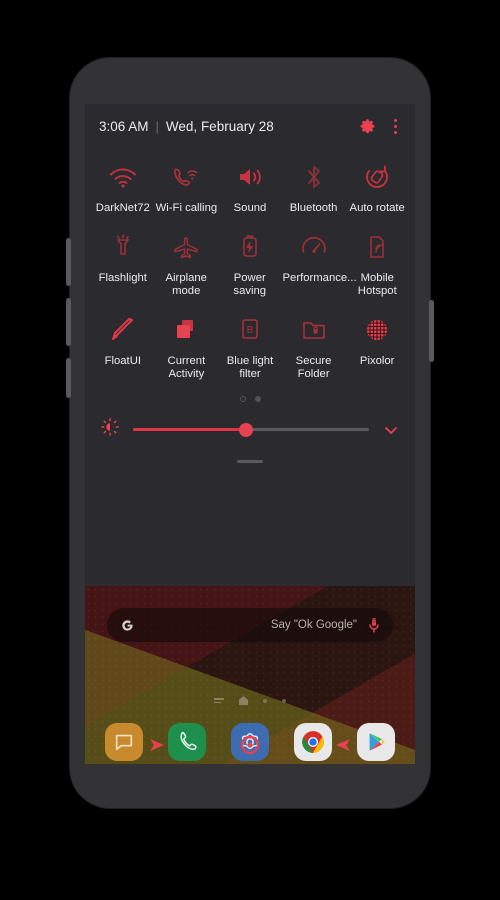 This screenshot has width=500, height=900. Describe the element at coordinates (246, 429) in the screenshot. I see `slider-thumb` at that location.